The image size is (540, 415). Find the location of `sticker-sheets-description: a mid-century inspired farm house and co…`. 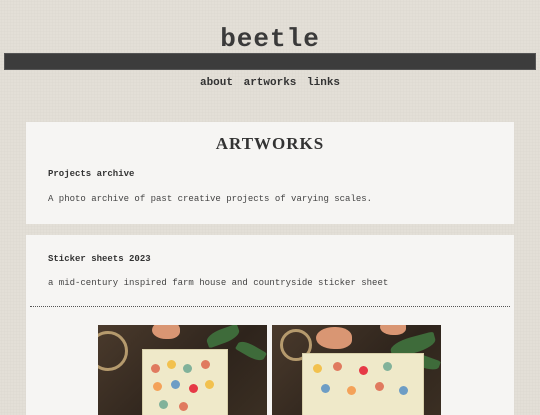

sticker-sheets-description: a mid-century inspired farm house and co… is located at coordinates (218, 283).